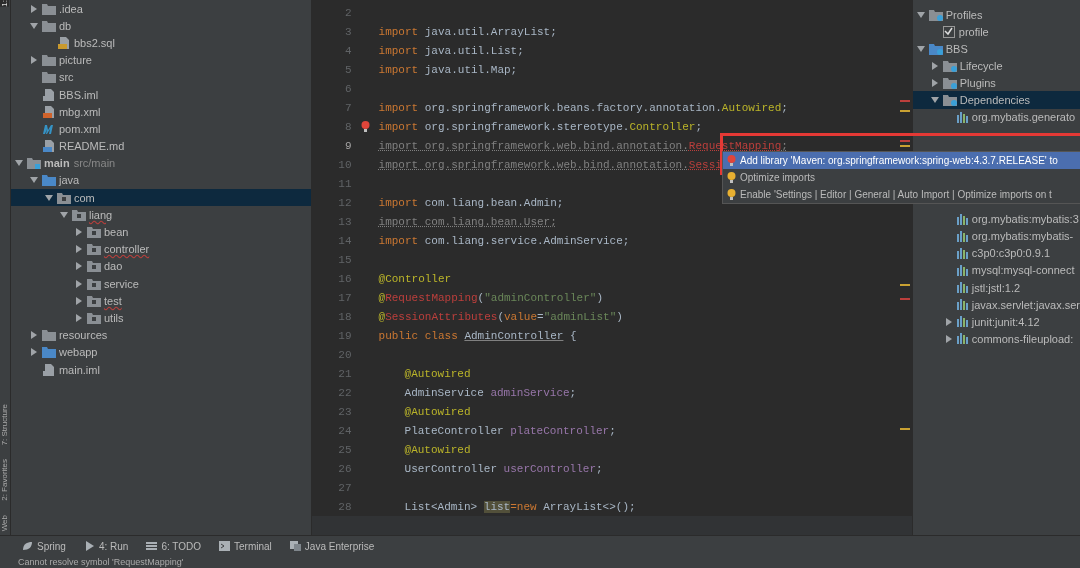 This screenshot has width=1080, height=568. I want to click on checkbox, so click(948, 31).